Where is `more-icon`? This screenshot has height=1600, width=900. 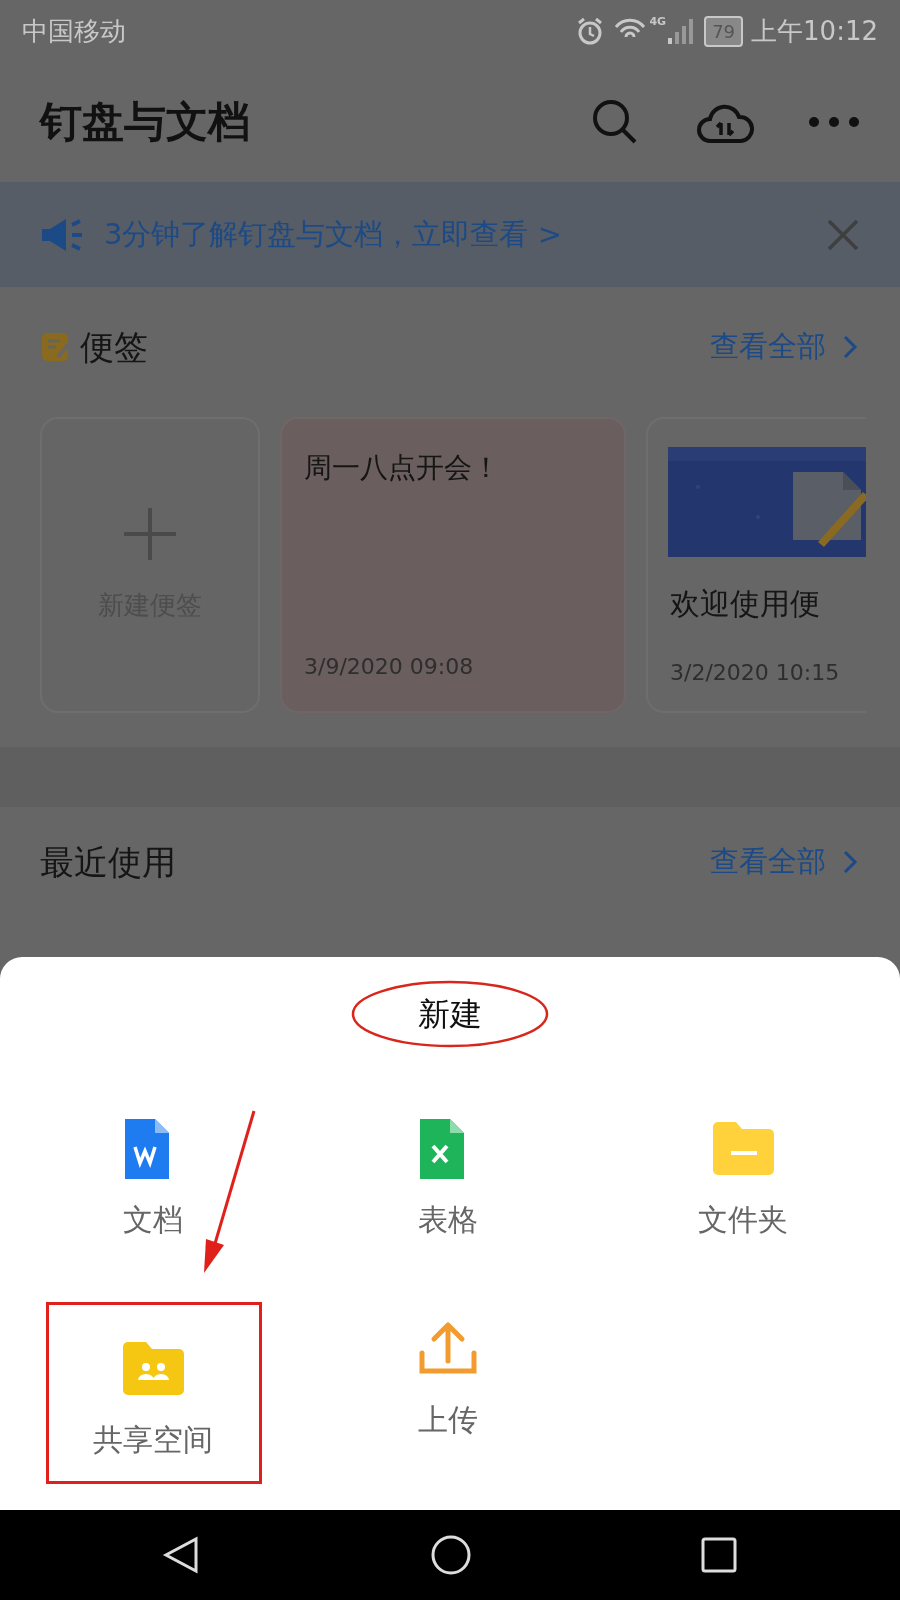 more-icon is located at coordinates (834, 122).